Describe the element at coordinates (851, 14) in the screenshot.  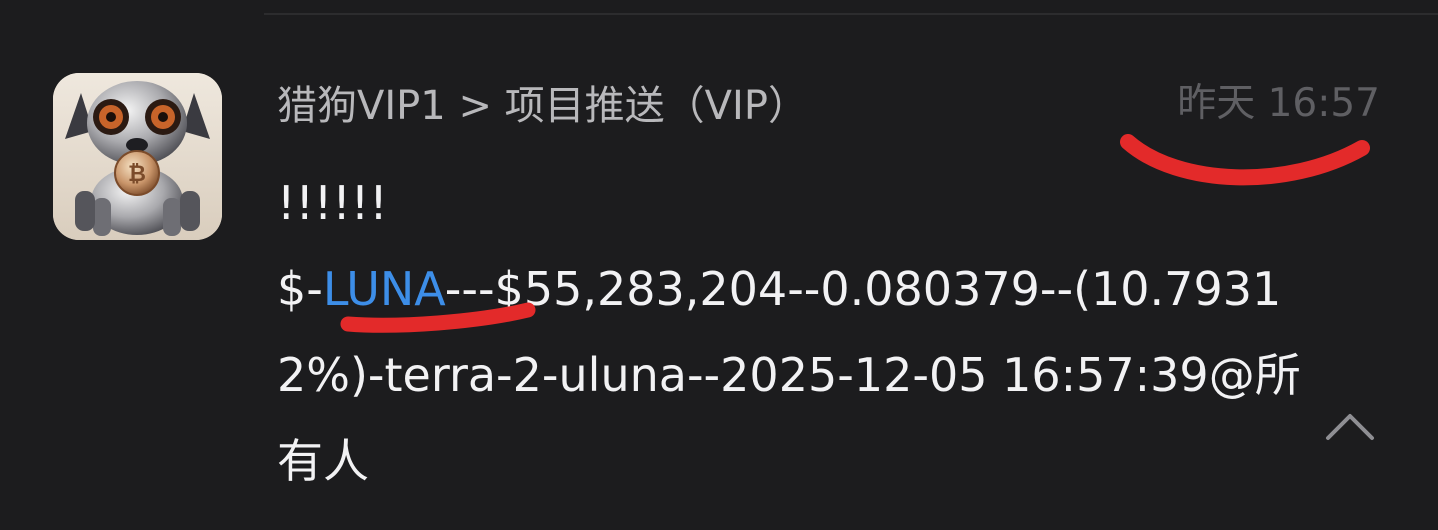
I see `divider` at that location.